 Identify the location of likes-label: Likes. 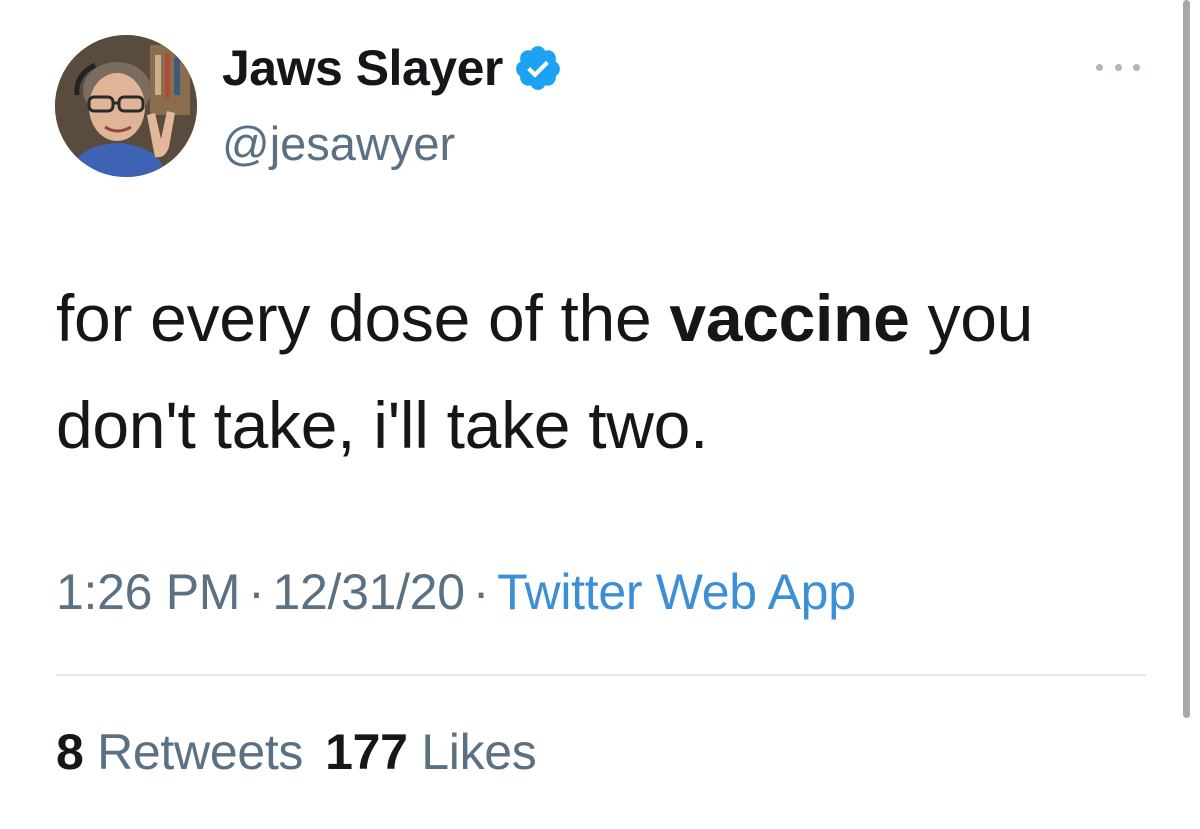
(479, 752).